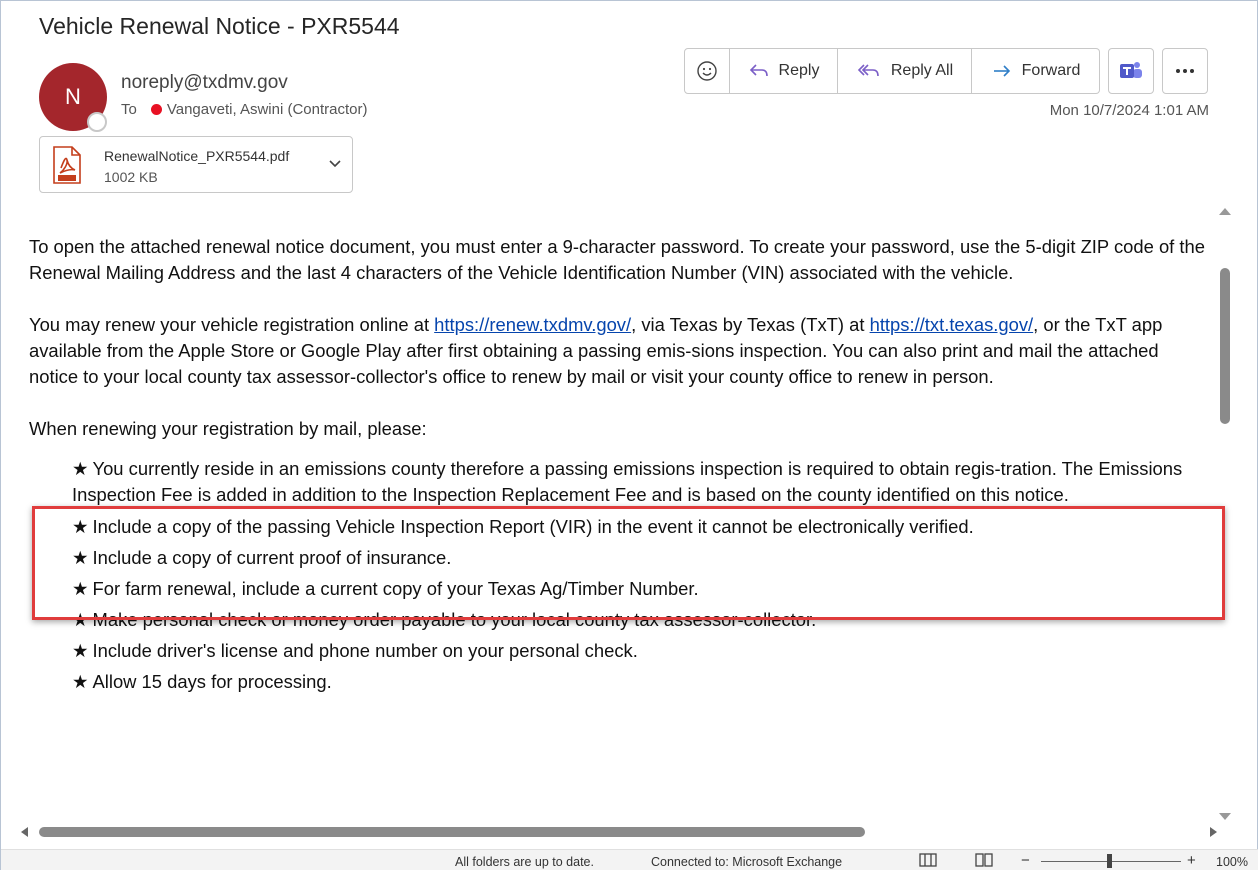  I want to click on reply-all-label: Reply All, so click(922, 70).